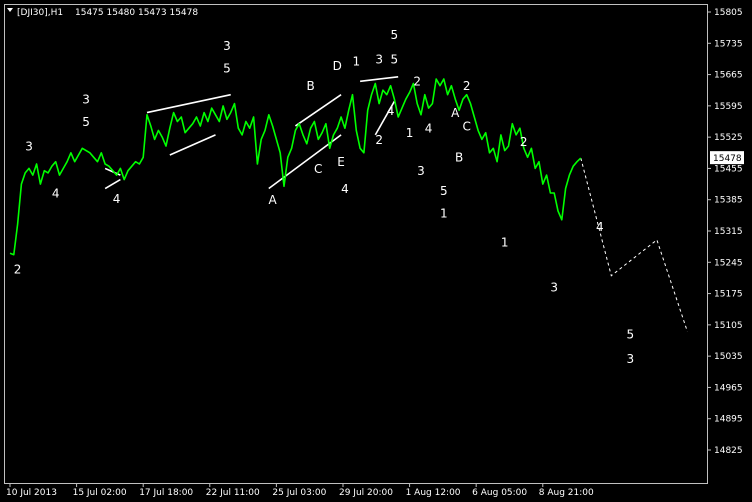 This screenshot has height=502, width=752. What do you see at coordinates (728, 451) in the screenshot?
I see `y-tick-label: 14825` at bounding box center [728, 451].